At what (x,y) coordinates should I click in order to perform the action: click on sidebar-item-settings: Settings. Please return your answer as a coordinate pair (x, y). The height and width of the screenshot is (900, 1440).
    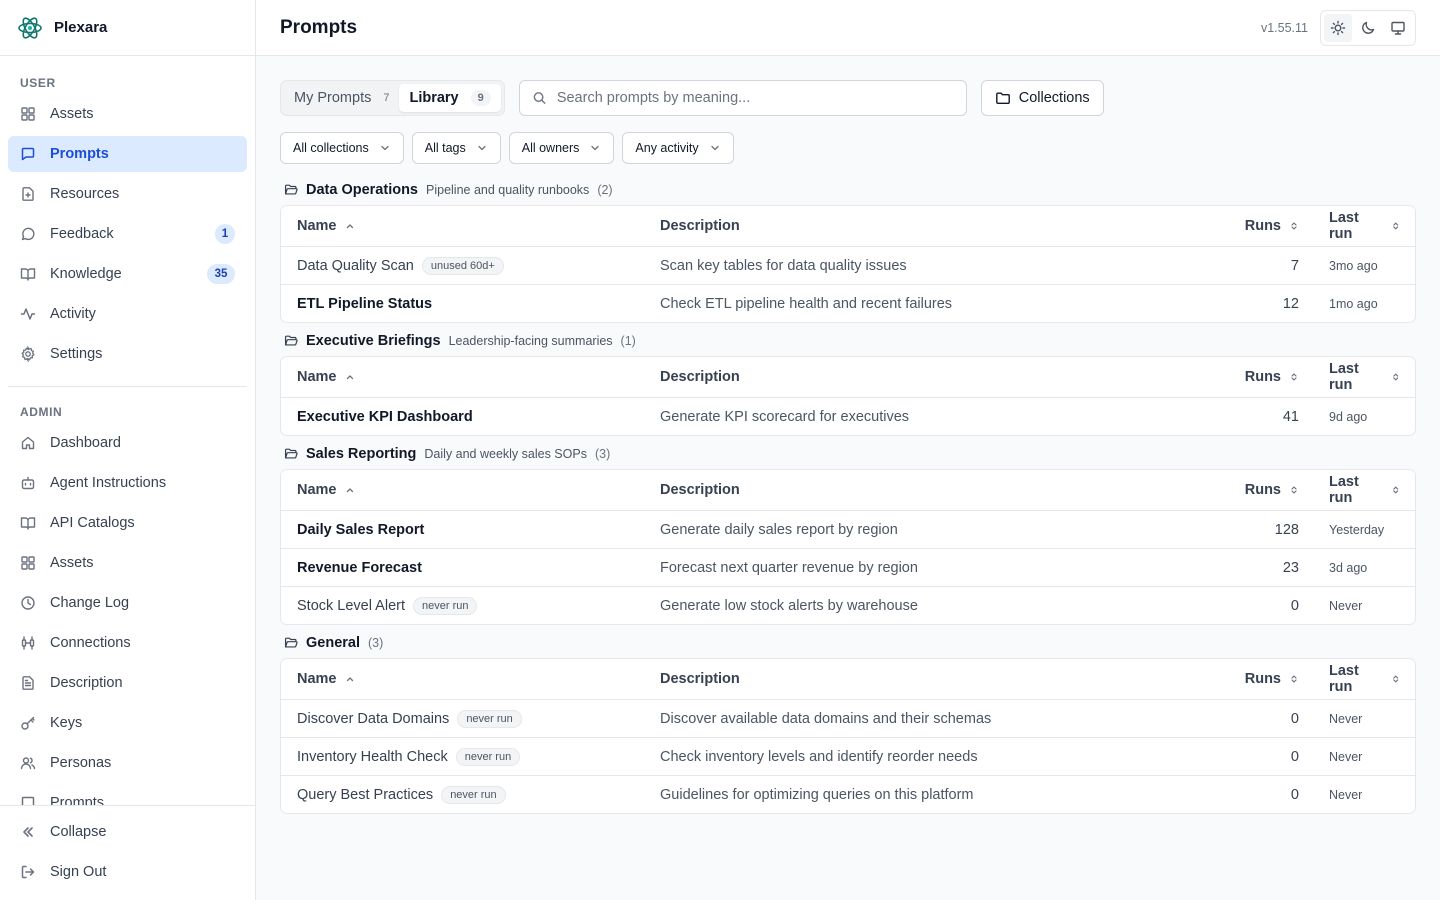
    Looking at the image, I should click on (127, 354).